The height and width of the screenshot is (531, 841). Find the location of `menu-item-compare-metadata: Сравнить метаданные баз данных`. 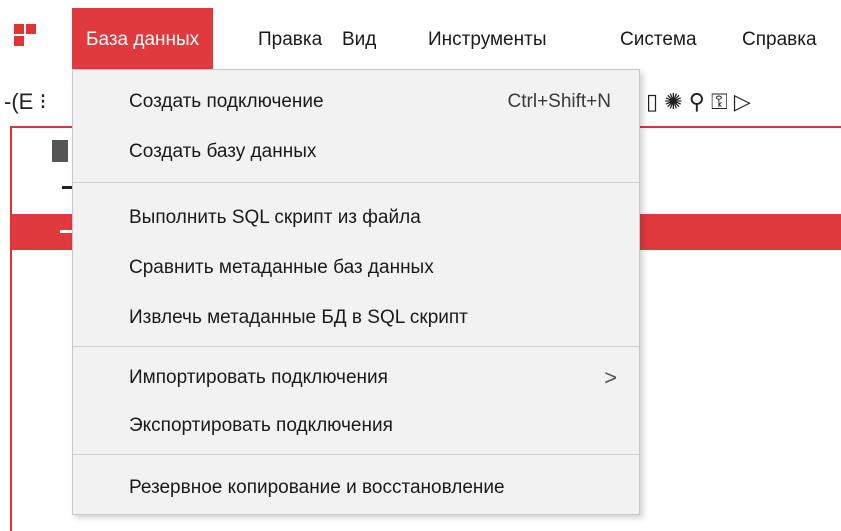

menu-item-compare-metadata: Сравнить метаданные баз данных is located at coordinates (356, 268).